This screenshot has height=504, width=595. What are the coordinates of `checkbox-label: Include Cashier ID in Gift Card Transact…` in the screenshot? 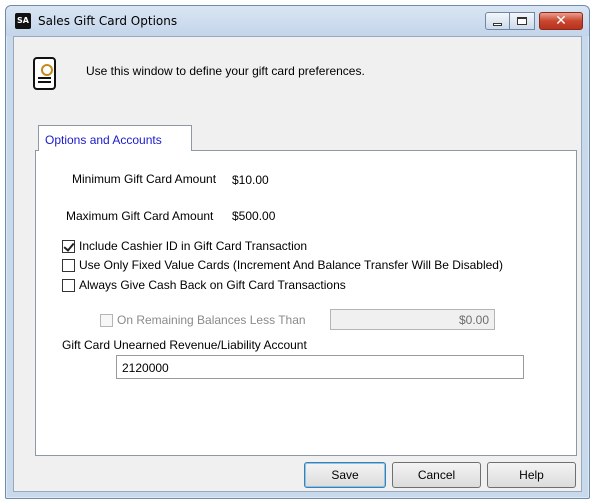 It's located at (193, 246).